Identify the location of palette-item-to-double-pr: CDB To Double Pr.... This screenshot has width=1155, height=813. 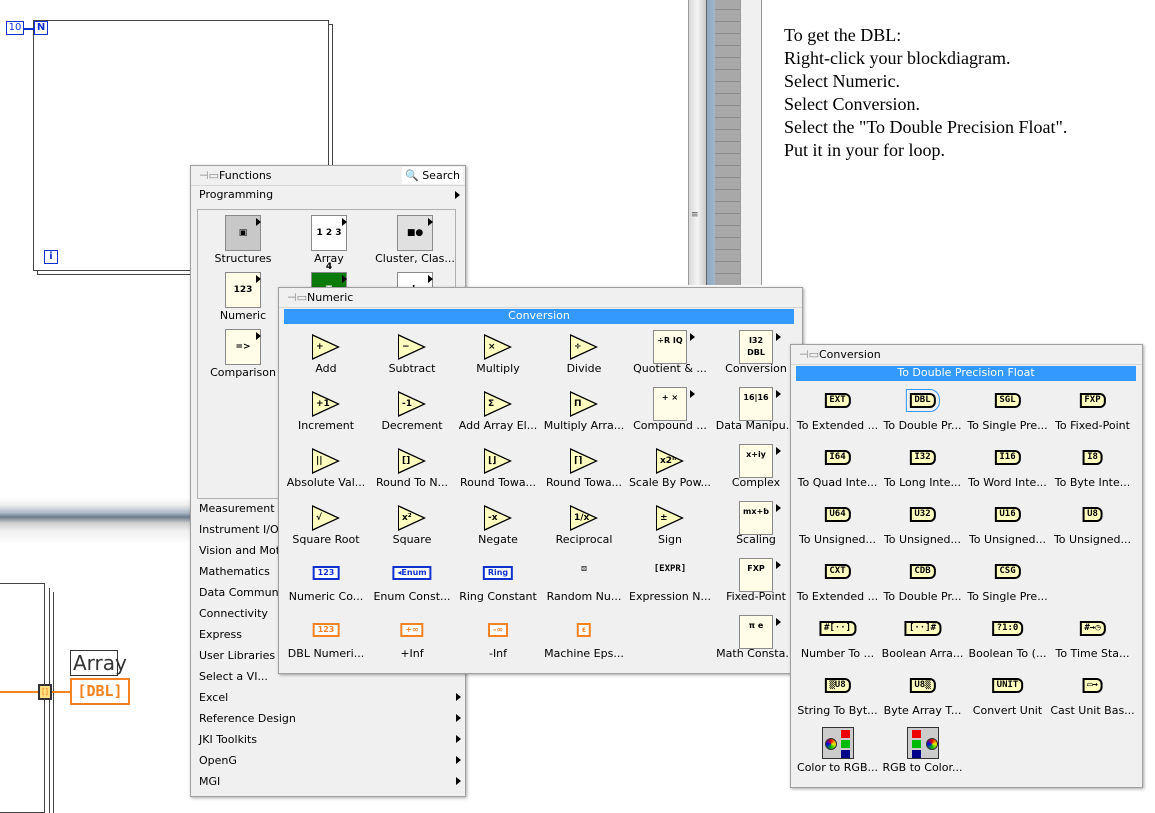
(922, 584).